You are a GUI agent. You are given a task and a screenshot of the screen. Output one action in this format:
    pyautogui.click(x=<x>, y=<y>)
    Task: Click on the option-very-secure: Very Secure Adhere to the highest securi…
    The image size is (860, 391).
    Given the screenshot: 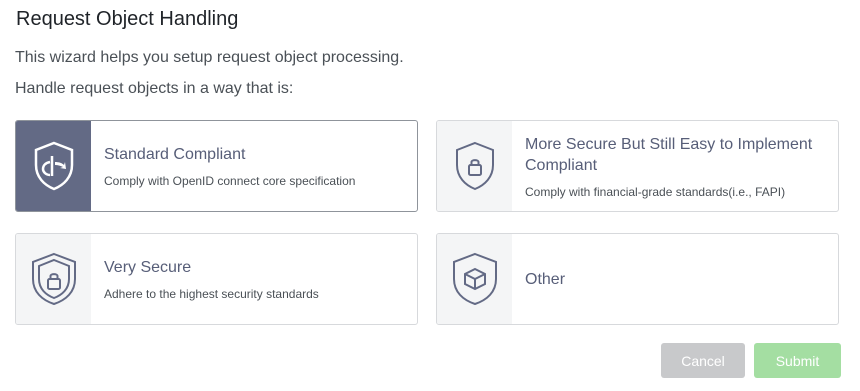 What is the action you would take?
    pyautogui.click(x=216, y=279)
    